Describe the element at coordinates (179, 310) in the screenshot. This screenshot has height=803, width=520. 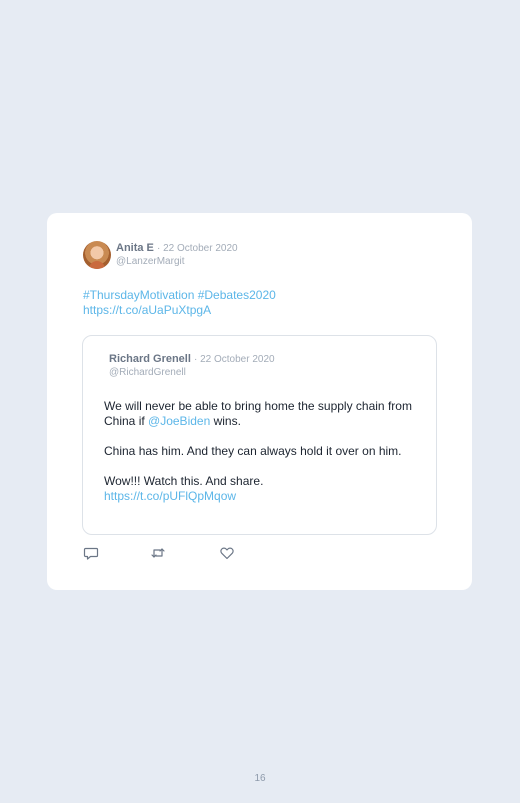
I see `tweet-link: https://t.co/aUaPuXtpgA` at that location.